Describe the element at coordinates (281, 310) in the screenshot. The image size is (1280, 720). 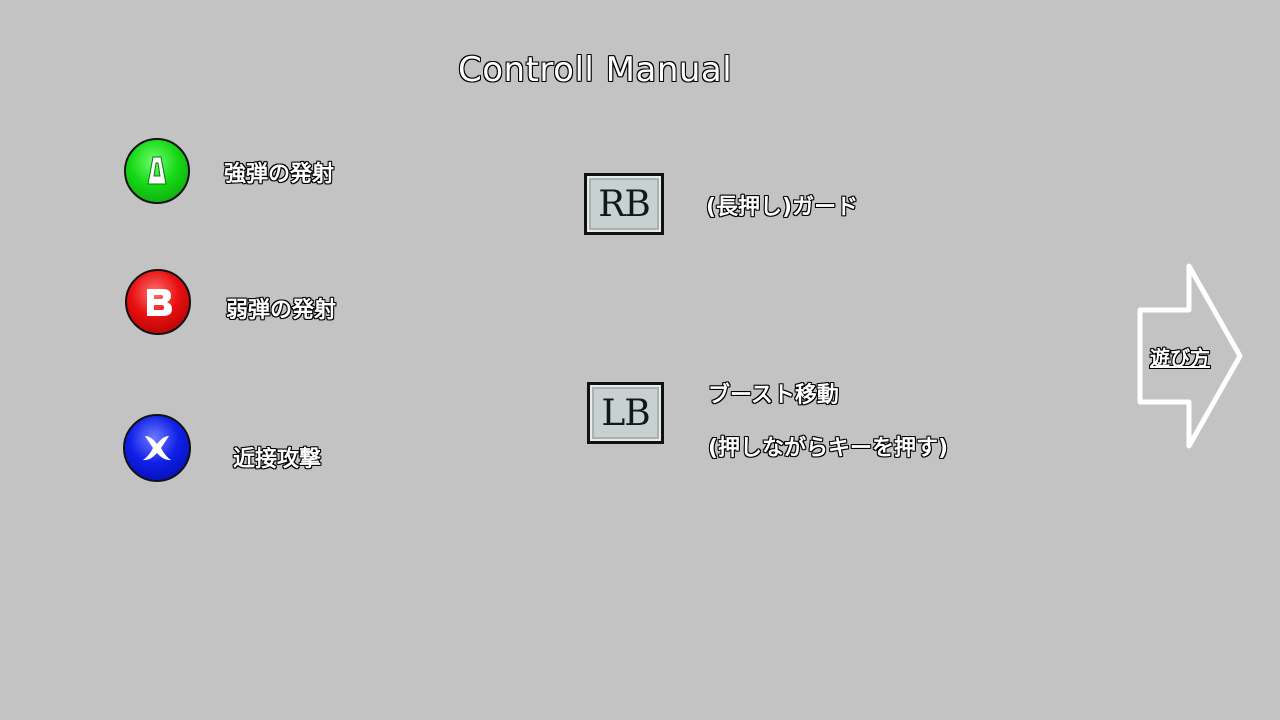
I see `b-button-label: 弱弾の発射` at that location.